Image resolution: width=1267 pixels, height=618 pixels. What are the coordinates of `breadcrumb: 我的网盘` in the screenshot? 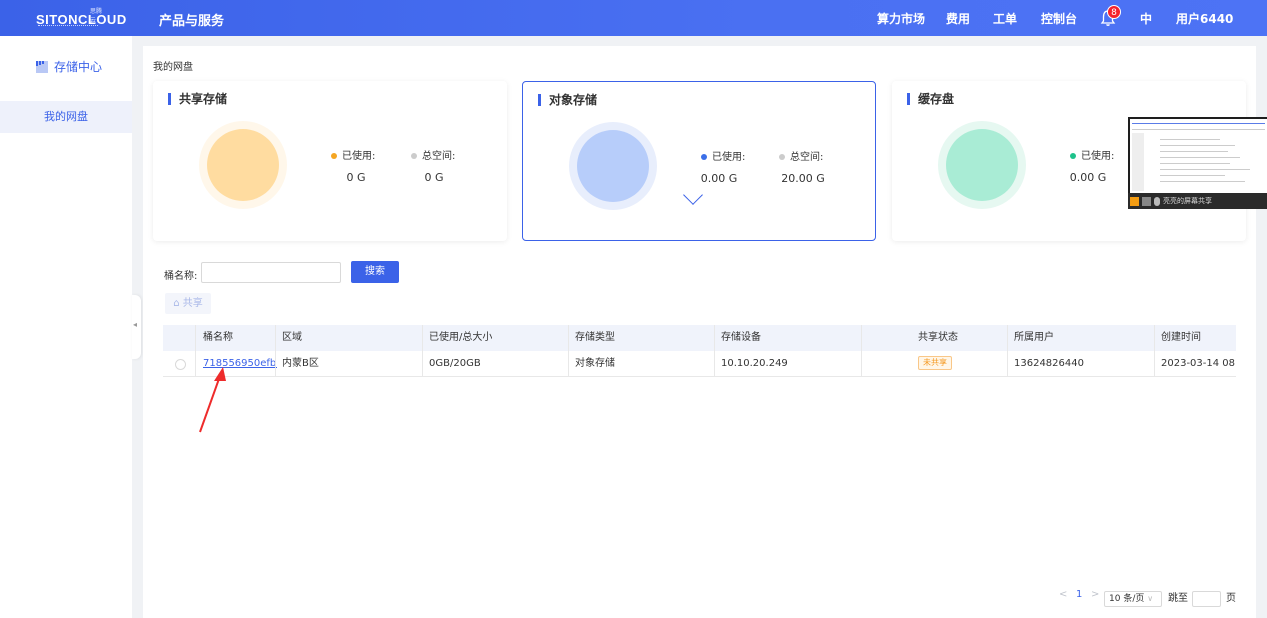 It's located at (173, 67).